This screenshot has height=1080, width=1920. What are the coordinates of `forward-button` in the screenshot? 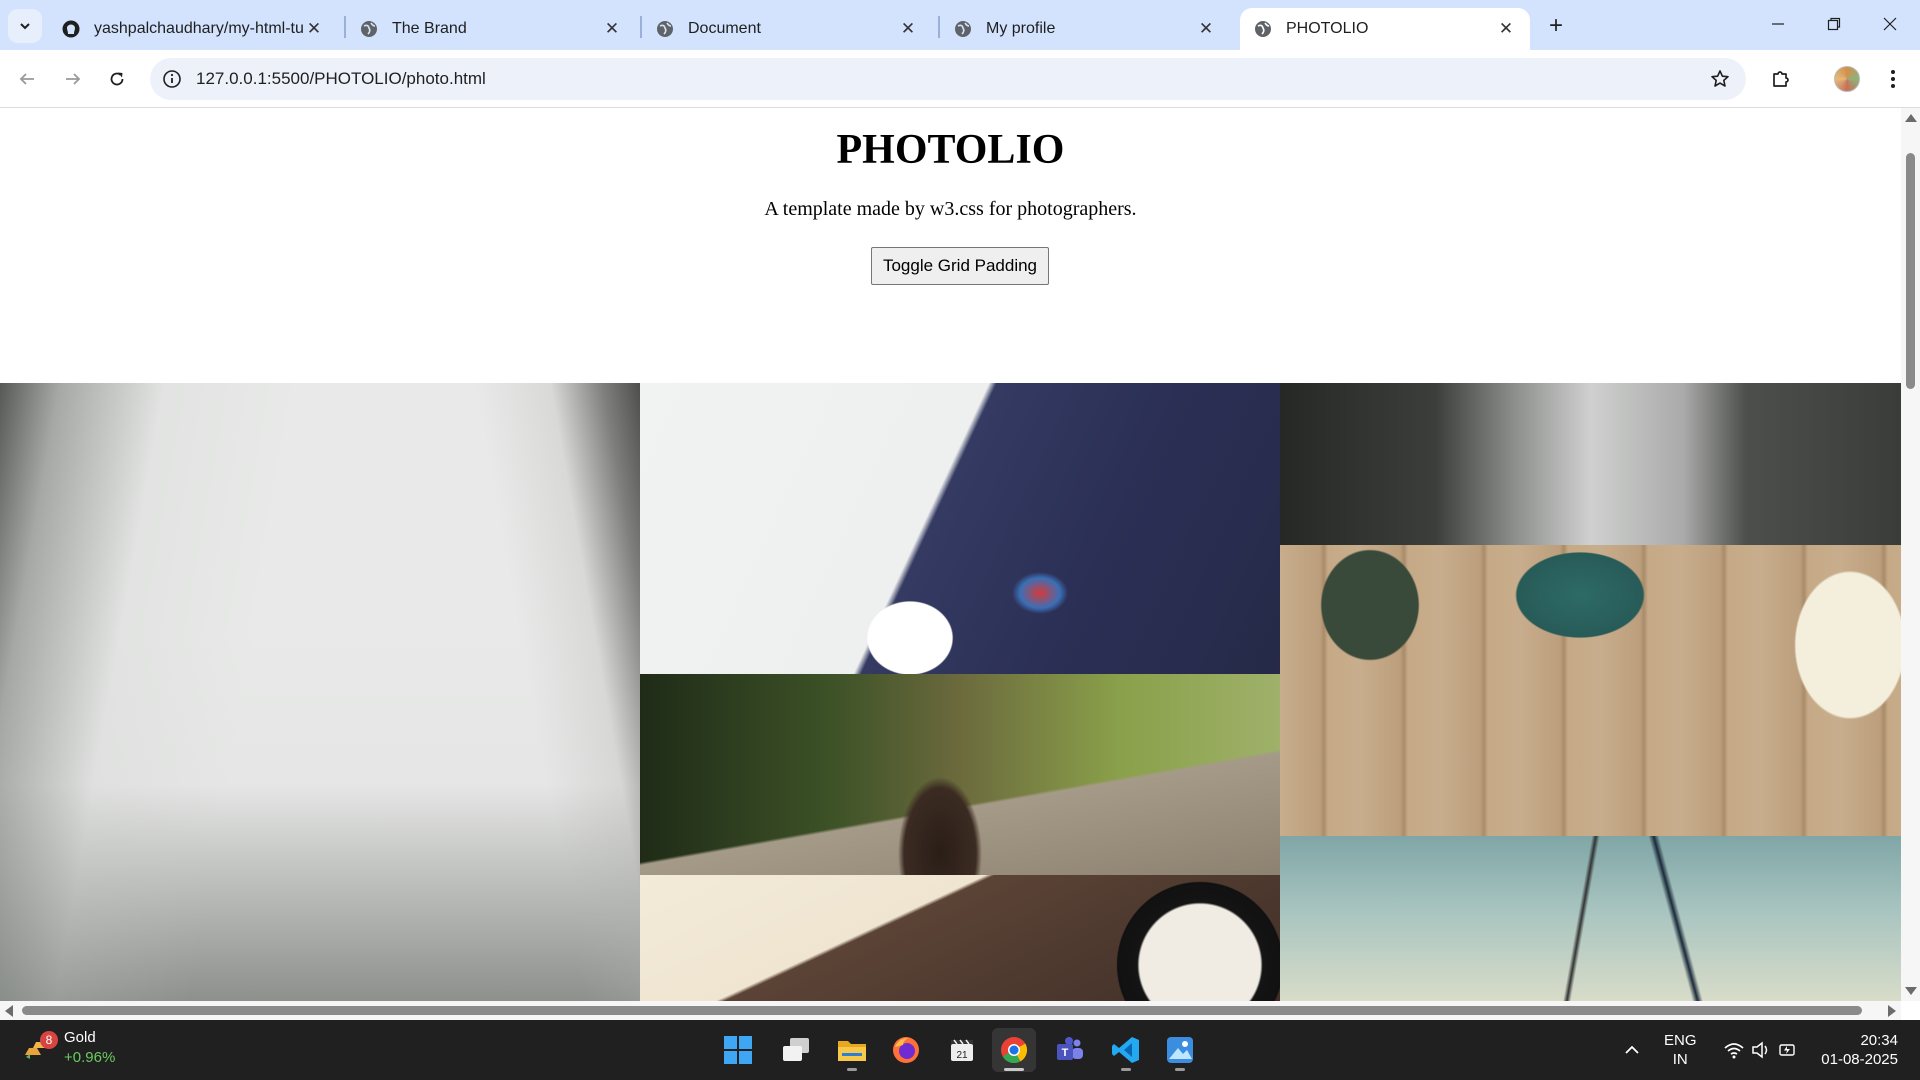 It's located at (73, 79).